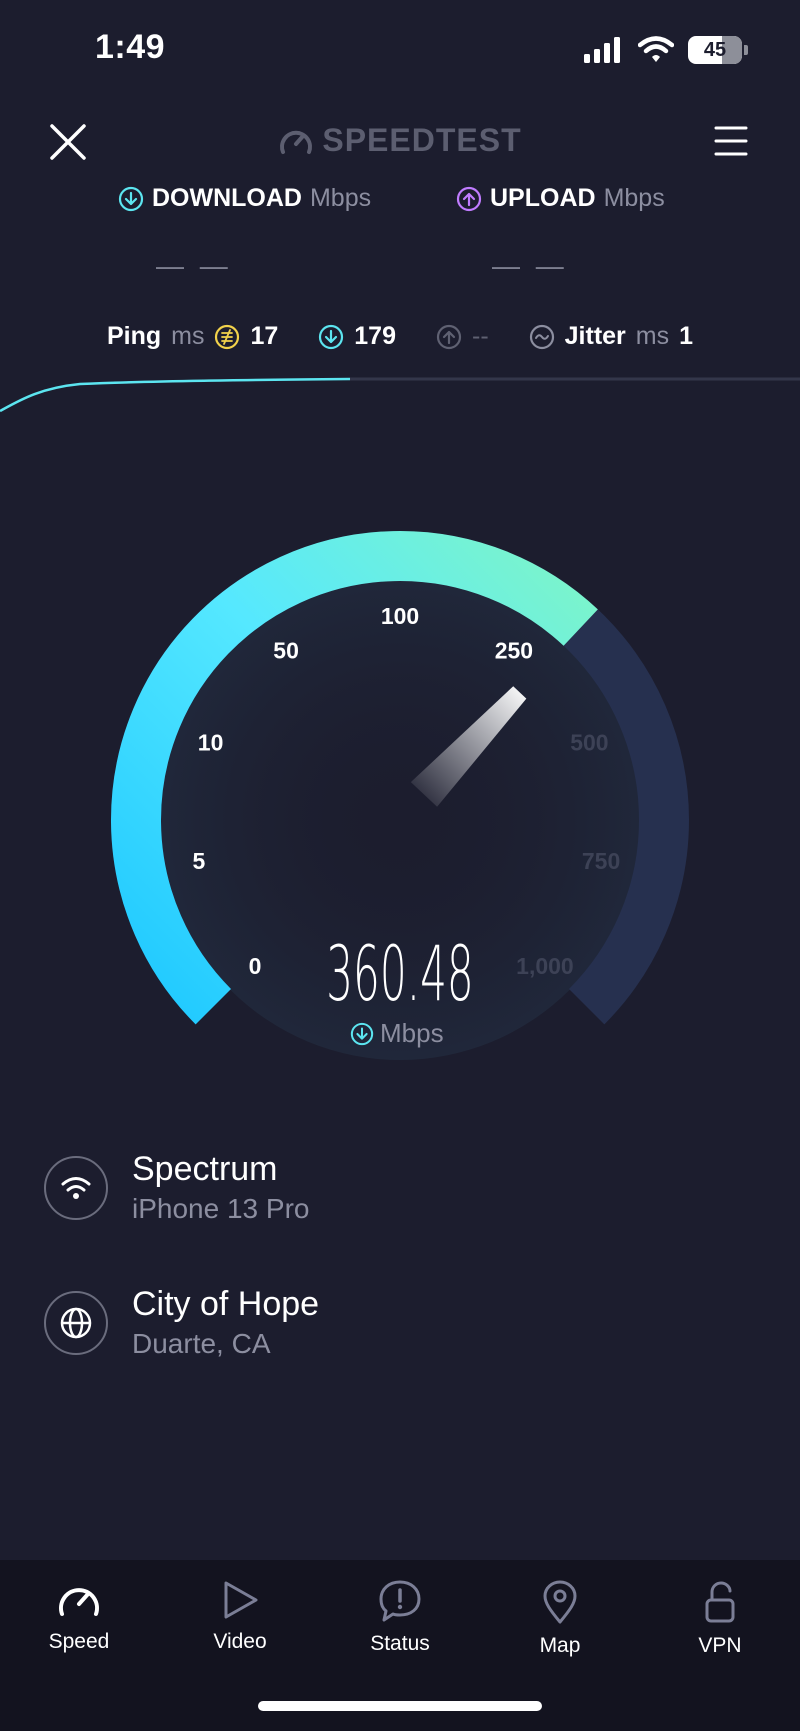 The width and height of the screenshot is (800, 1731). Describe the element at coordinates (602, 50) in the screenshot. I see `cellular-signal-icon` at that location.